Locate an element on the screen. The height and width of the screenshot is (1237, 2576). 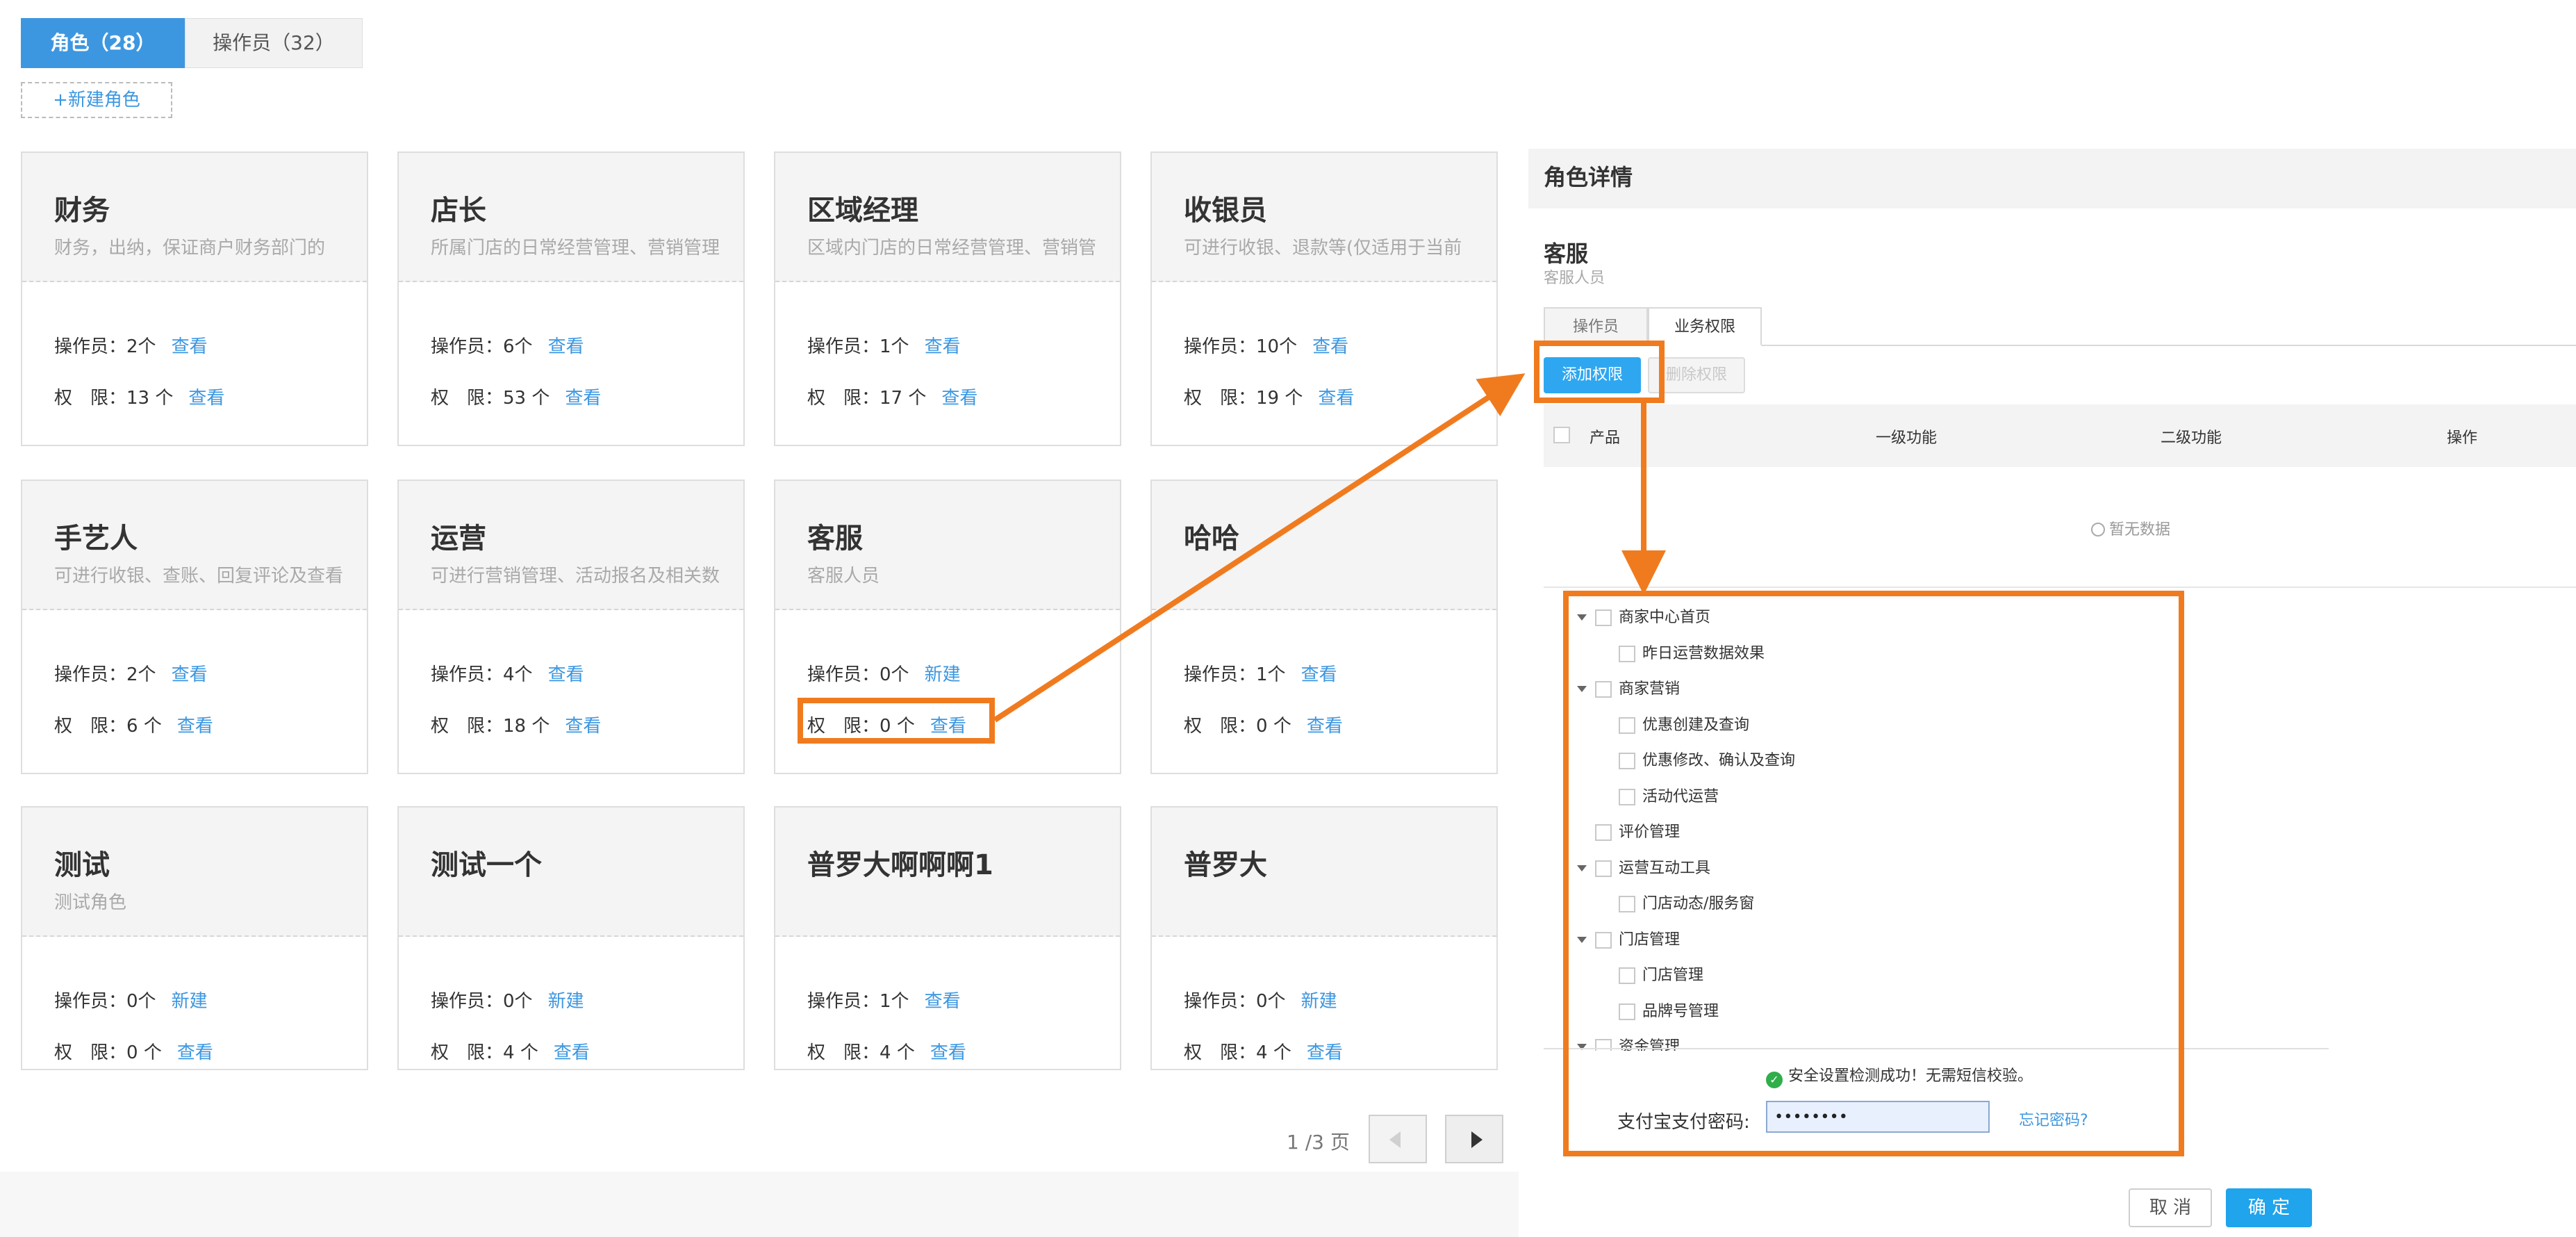
annotation-arrows is located at coordinates (1330, 548).